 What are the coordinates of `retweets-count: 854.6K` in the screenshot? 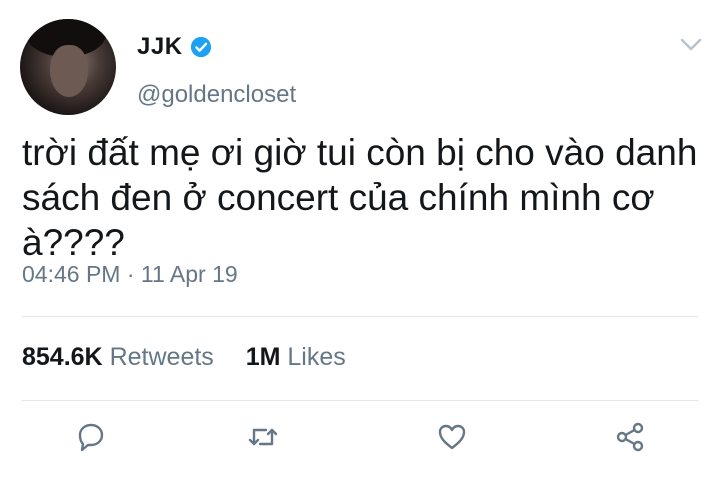 It's located at (62, 357).